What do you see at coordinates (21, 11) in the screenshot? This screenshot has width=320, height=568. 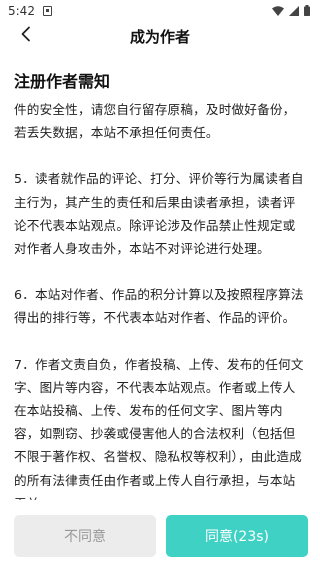 I see `status-time: 5:42` at bounding box center [21, 11].